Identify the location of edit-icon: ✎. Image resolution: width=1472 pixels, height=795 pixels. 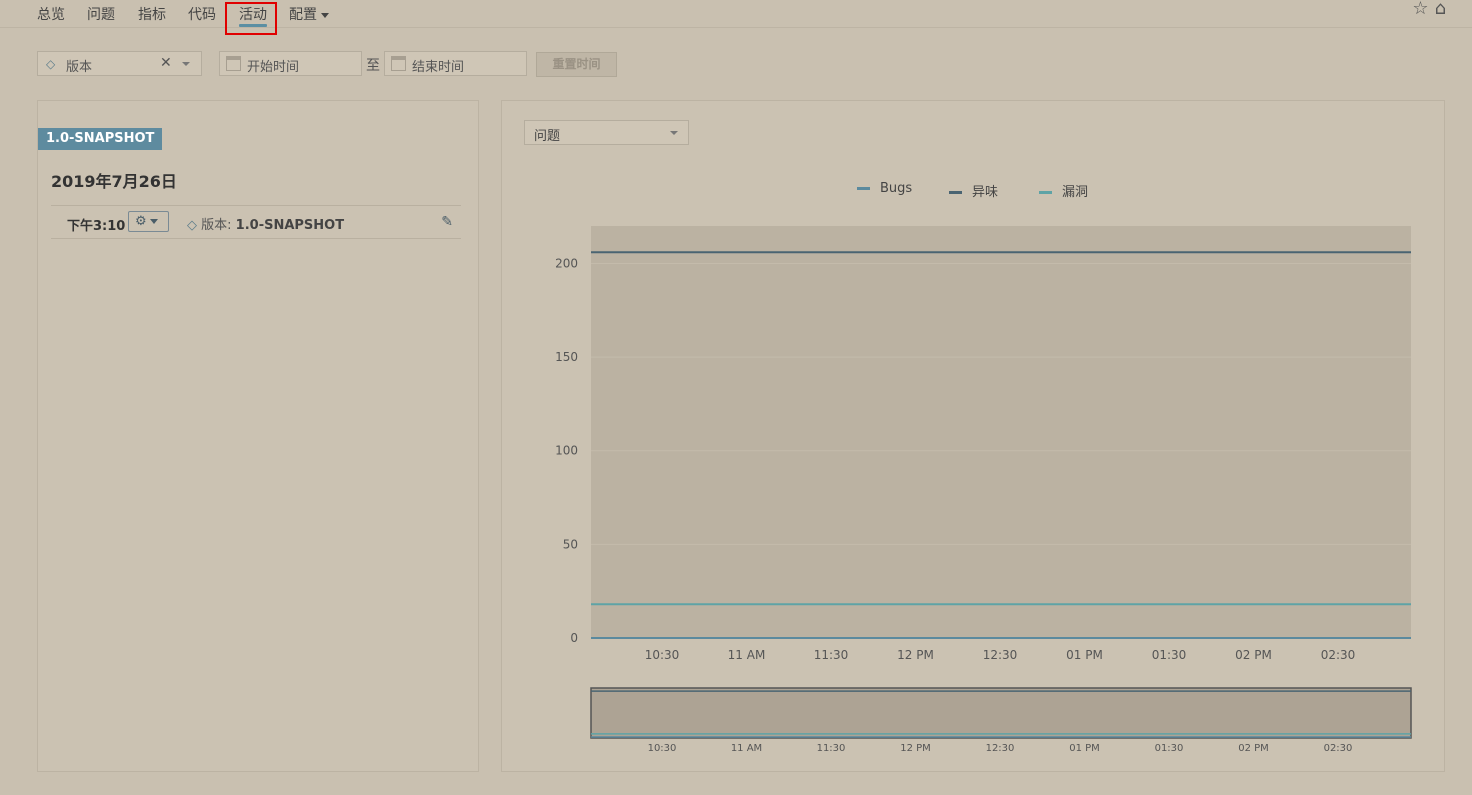
(447, 222).